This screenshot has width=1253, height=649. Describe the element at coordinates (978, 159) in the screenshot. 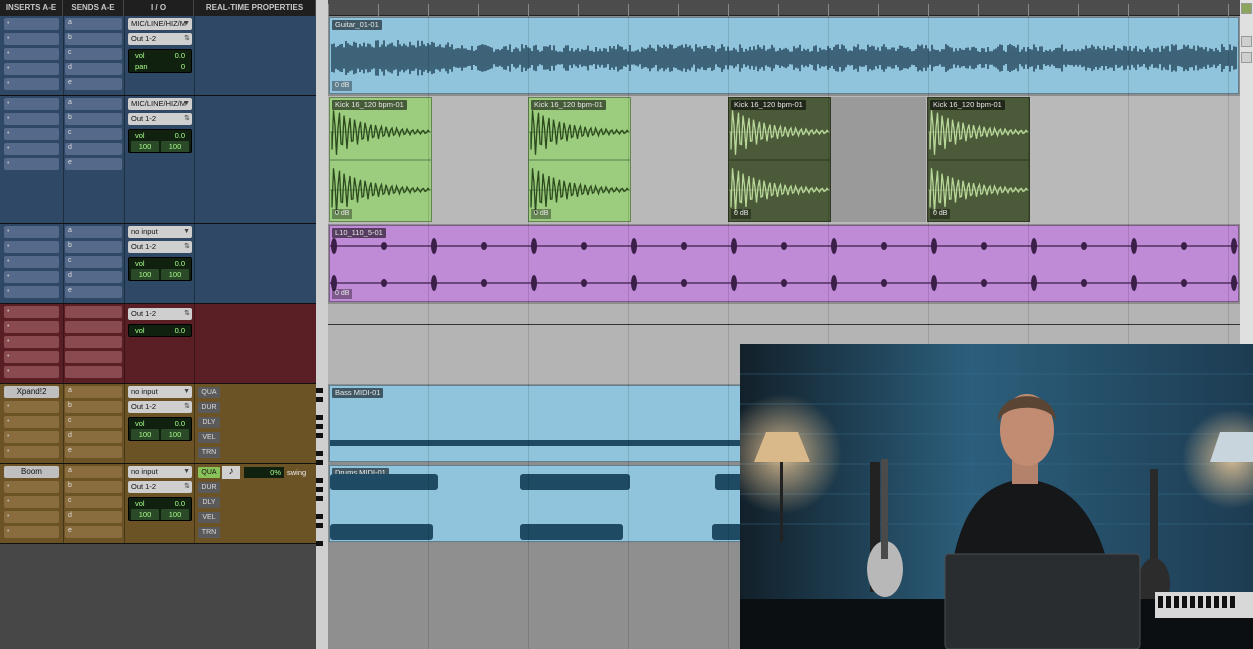

I see `clip-kick-4: Kick 16_120 bpm-01 0 dB` at that location.